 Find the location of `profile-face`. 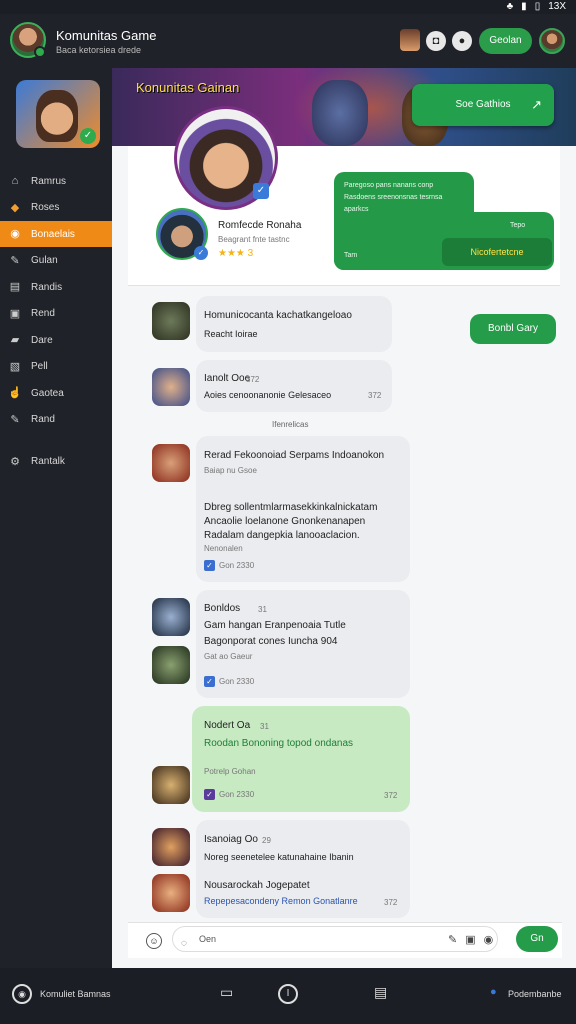

profile-face is located at coordinates (57, 116).